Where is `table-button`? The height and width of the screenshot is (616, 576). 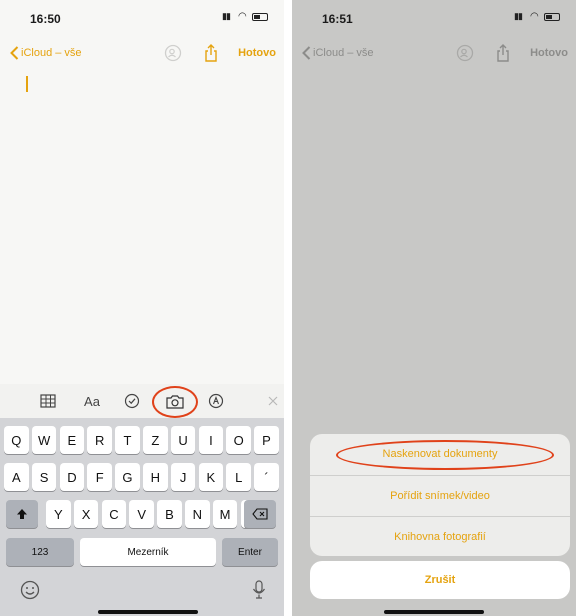
table-button is located at coordinates (48, 401).